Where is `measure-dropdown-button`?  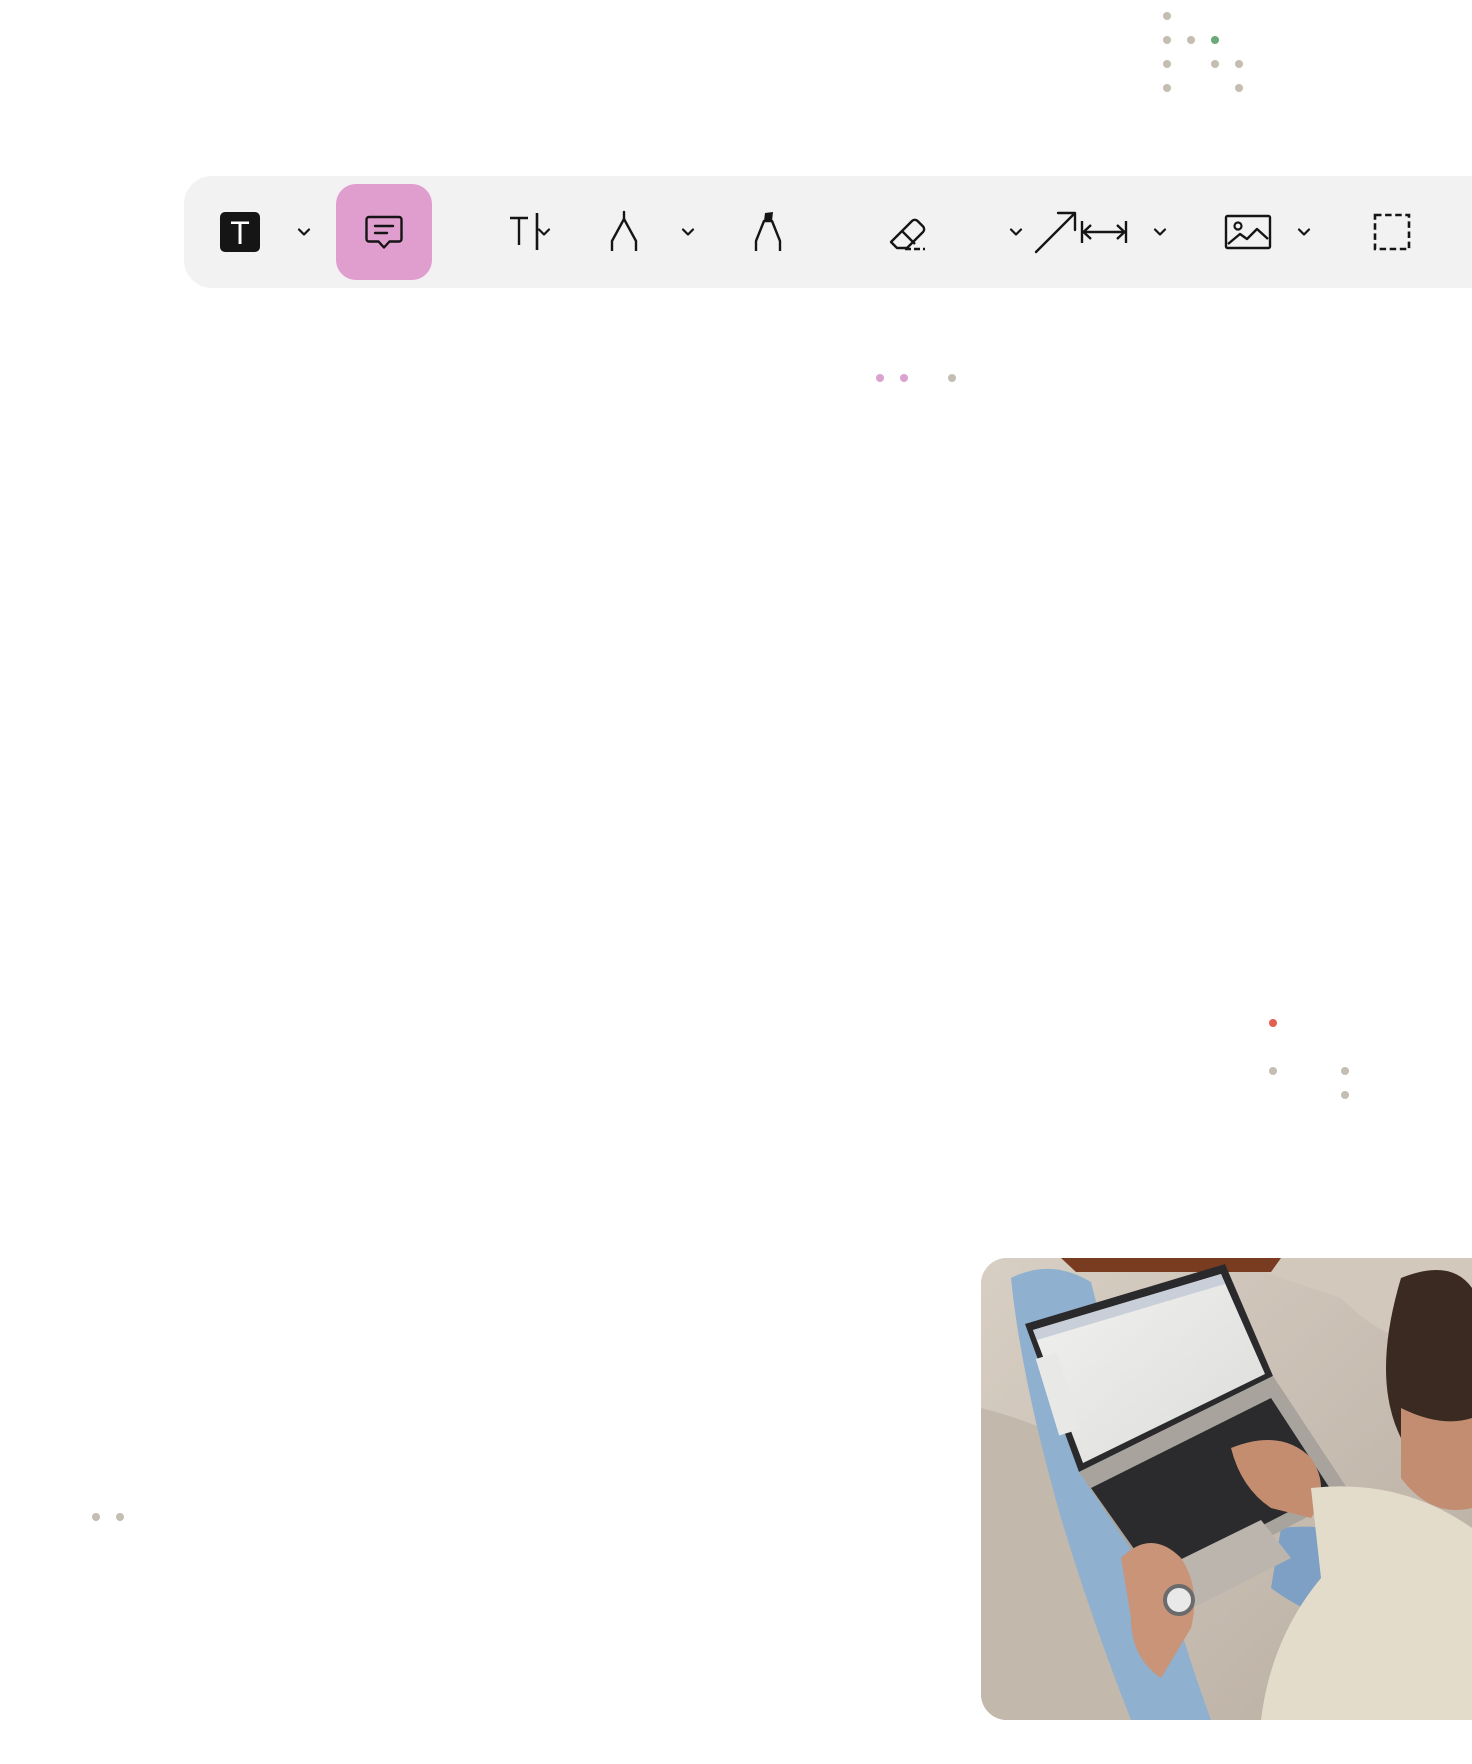 measure-dropdown-button is located at coordinates (1160, 232).